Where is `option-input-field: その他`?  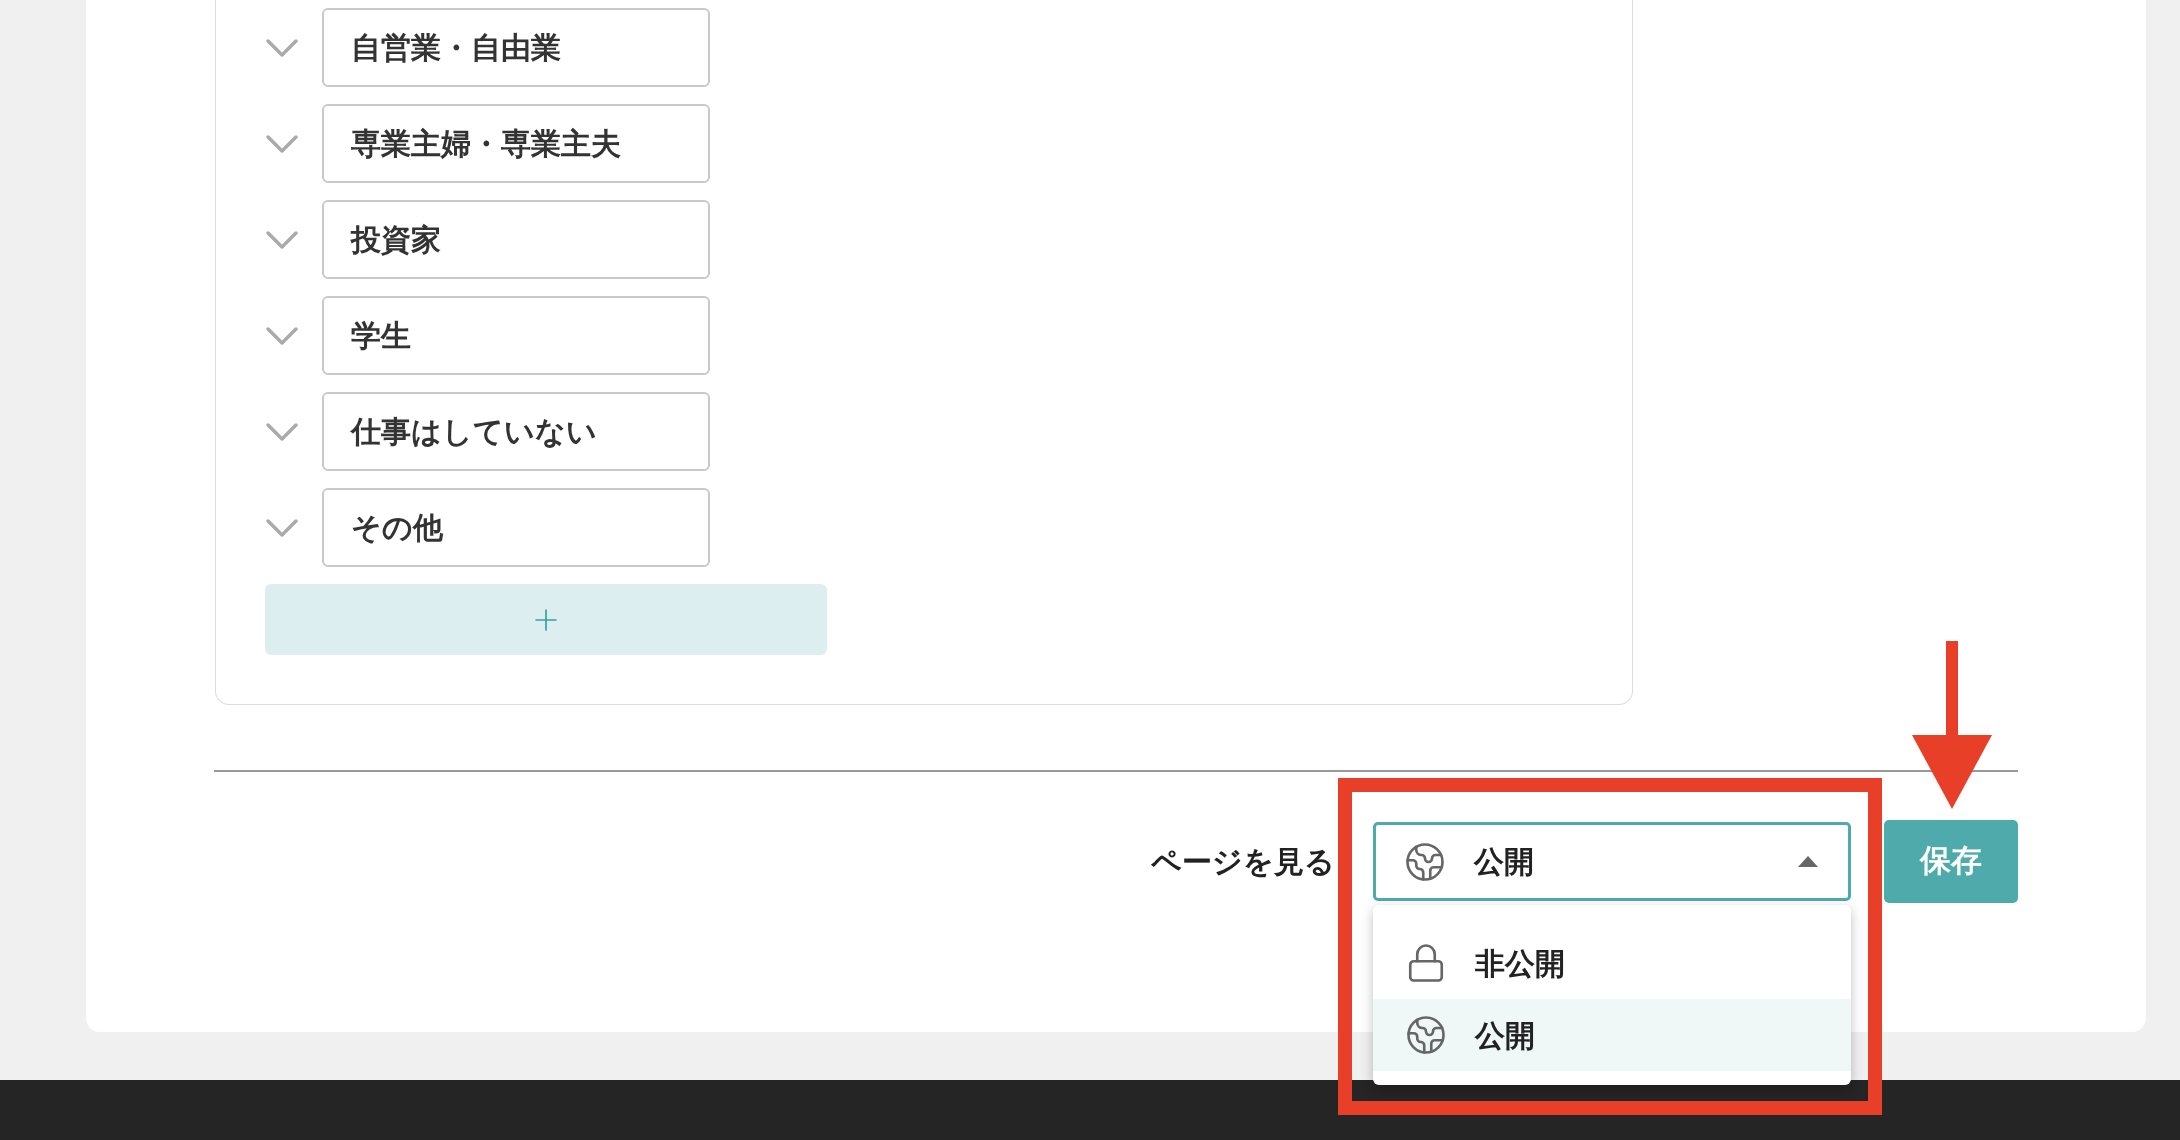 option-input-field: その他 is located at coordinates (516, 527).